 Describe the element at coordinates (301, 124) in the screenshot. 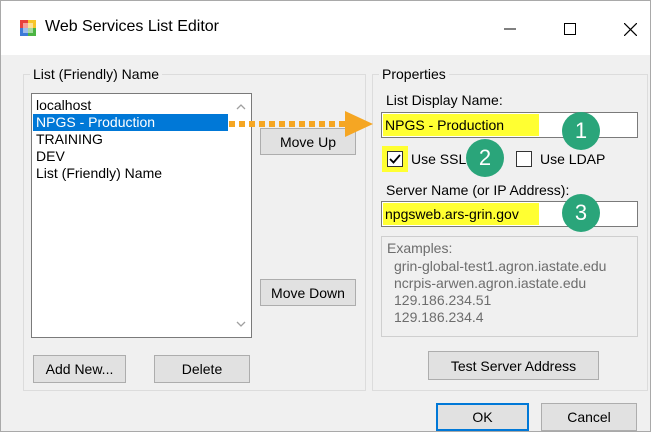

I see `annotation-arrow-icon` at that location.